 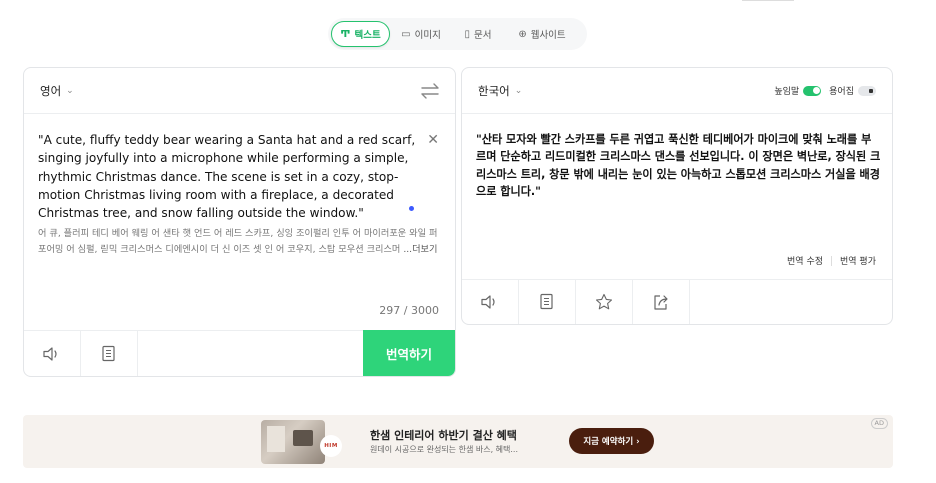 What do you see at coordinates (239, 91) in the screenshot?
I see `source-header: 영어 ⌄` at bounding box center [239, 91].